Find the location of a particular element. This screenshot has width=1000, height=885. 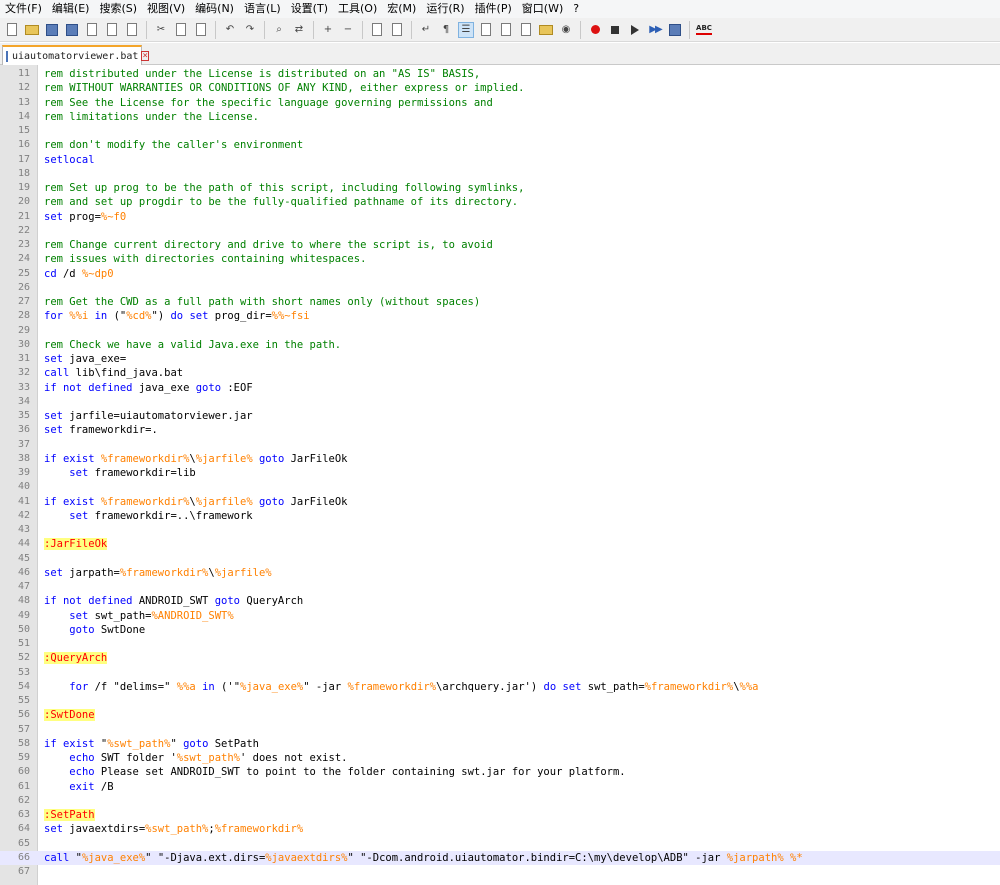

code-line: 33 if not defined java_exe goto :EOF is located at coordinates (500, 388).